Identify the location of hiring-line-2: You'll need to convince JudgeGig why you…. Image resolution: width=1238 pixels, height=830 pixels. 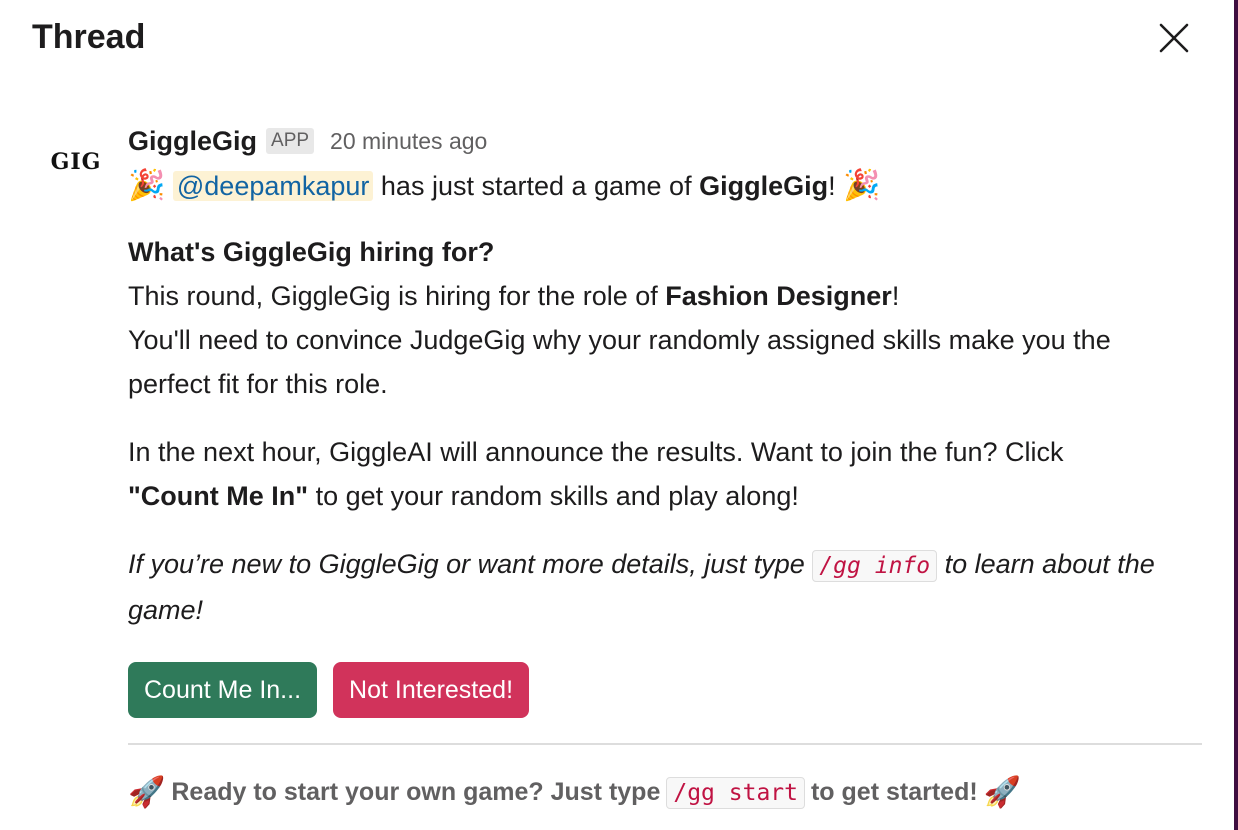
(619, 340).